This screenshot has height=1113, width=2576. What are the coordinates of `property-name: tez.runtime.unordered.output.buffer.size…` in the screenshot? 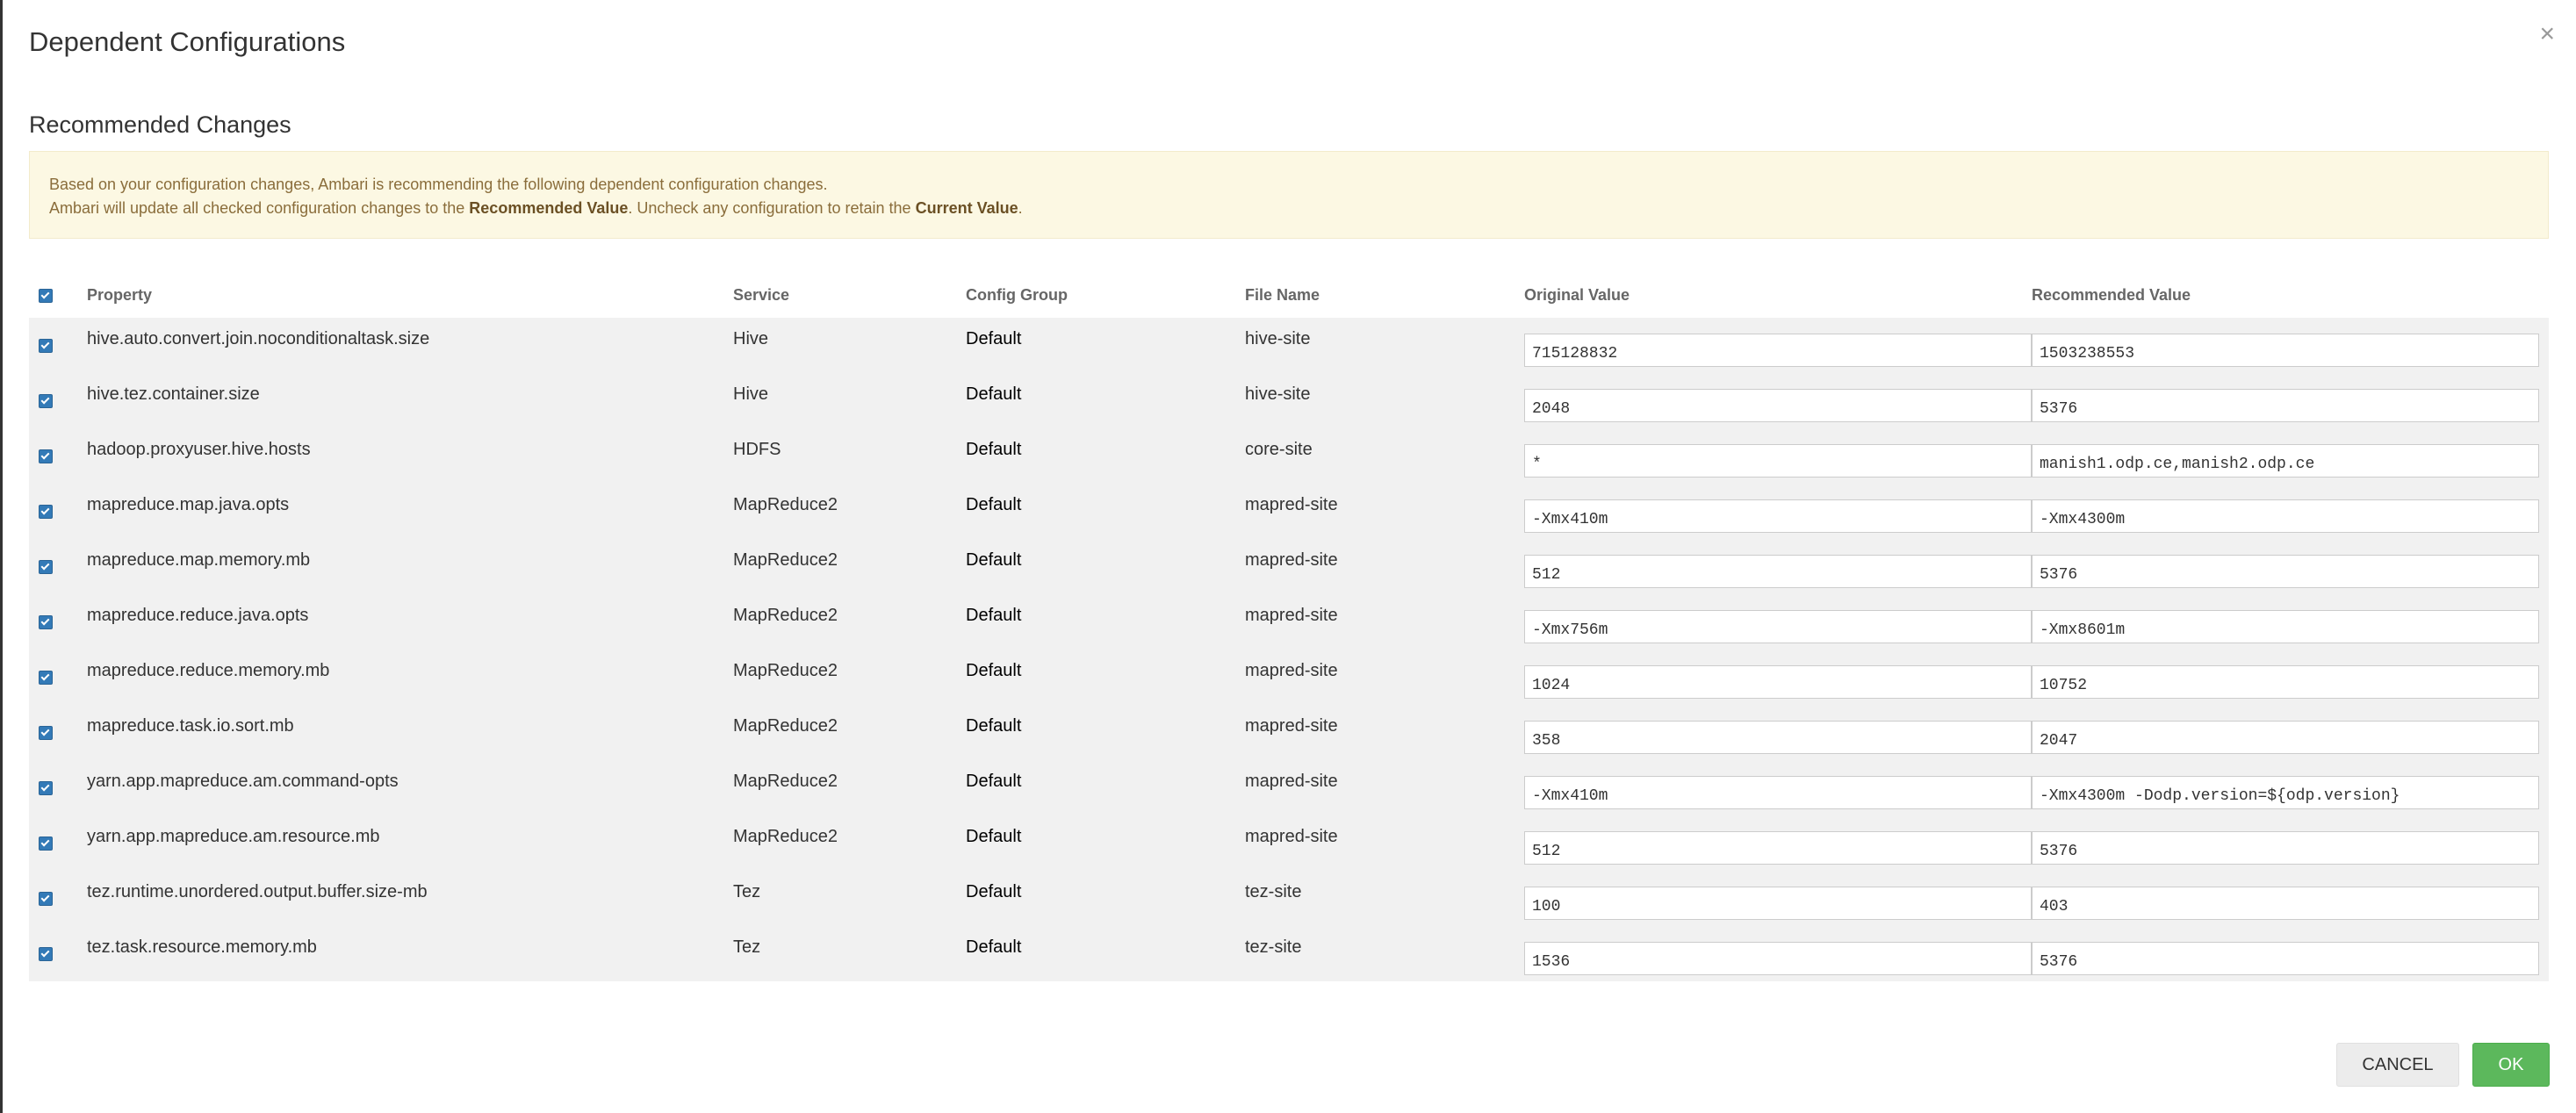 It's located at (257, 892).